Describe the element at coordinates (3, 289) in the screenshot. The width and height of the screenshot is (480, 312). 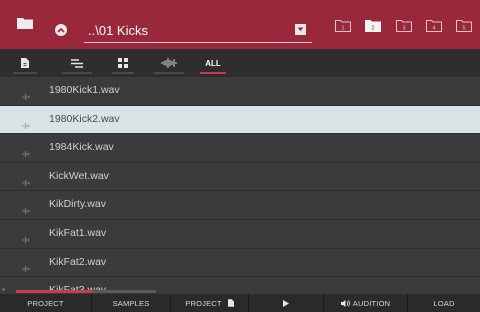
I see `scroll-indicator` at that location.